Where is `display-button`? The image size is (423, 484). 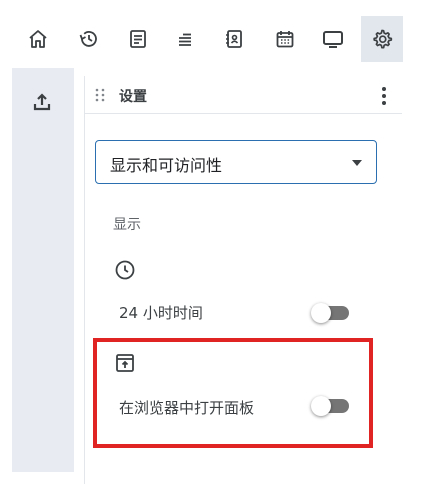 display-button is located at coordinates (333, 39).